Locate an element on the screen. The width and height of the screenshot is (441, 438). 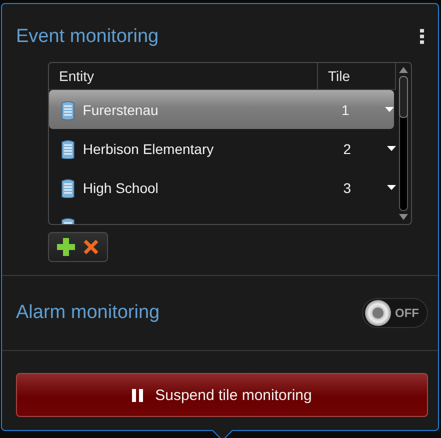
scrollbar-thumb is located at coordinates (403, 97).